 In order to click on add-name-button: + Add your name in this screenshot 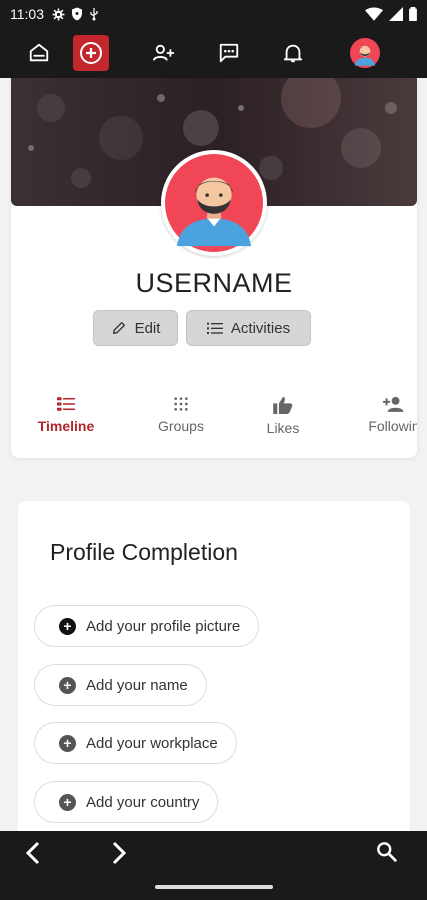, I will do `click(120, 685)`.